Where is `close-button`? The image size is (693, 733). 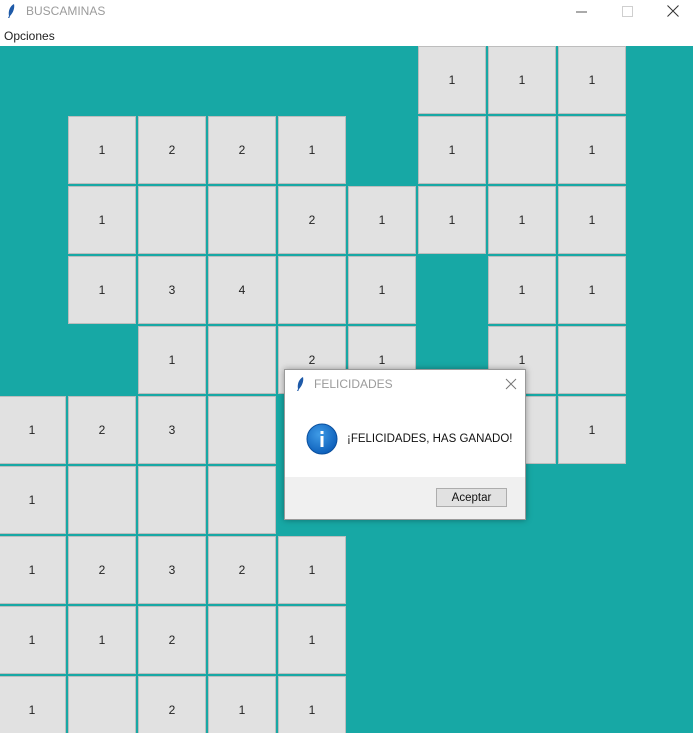 close-button is located at coordinates (671, 11).